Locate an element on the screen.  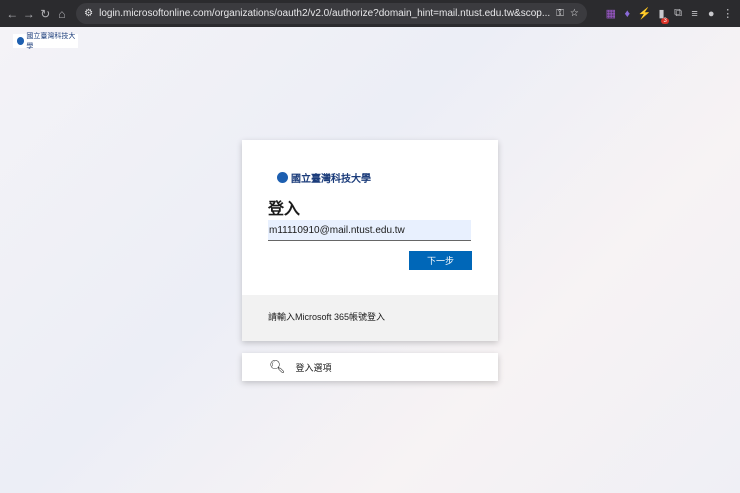
extensions-puzzle-icon: ⧉ is located at coordinates (678, 13).